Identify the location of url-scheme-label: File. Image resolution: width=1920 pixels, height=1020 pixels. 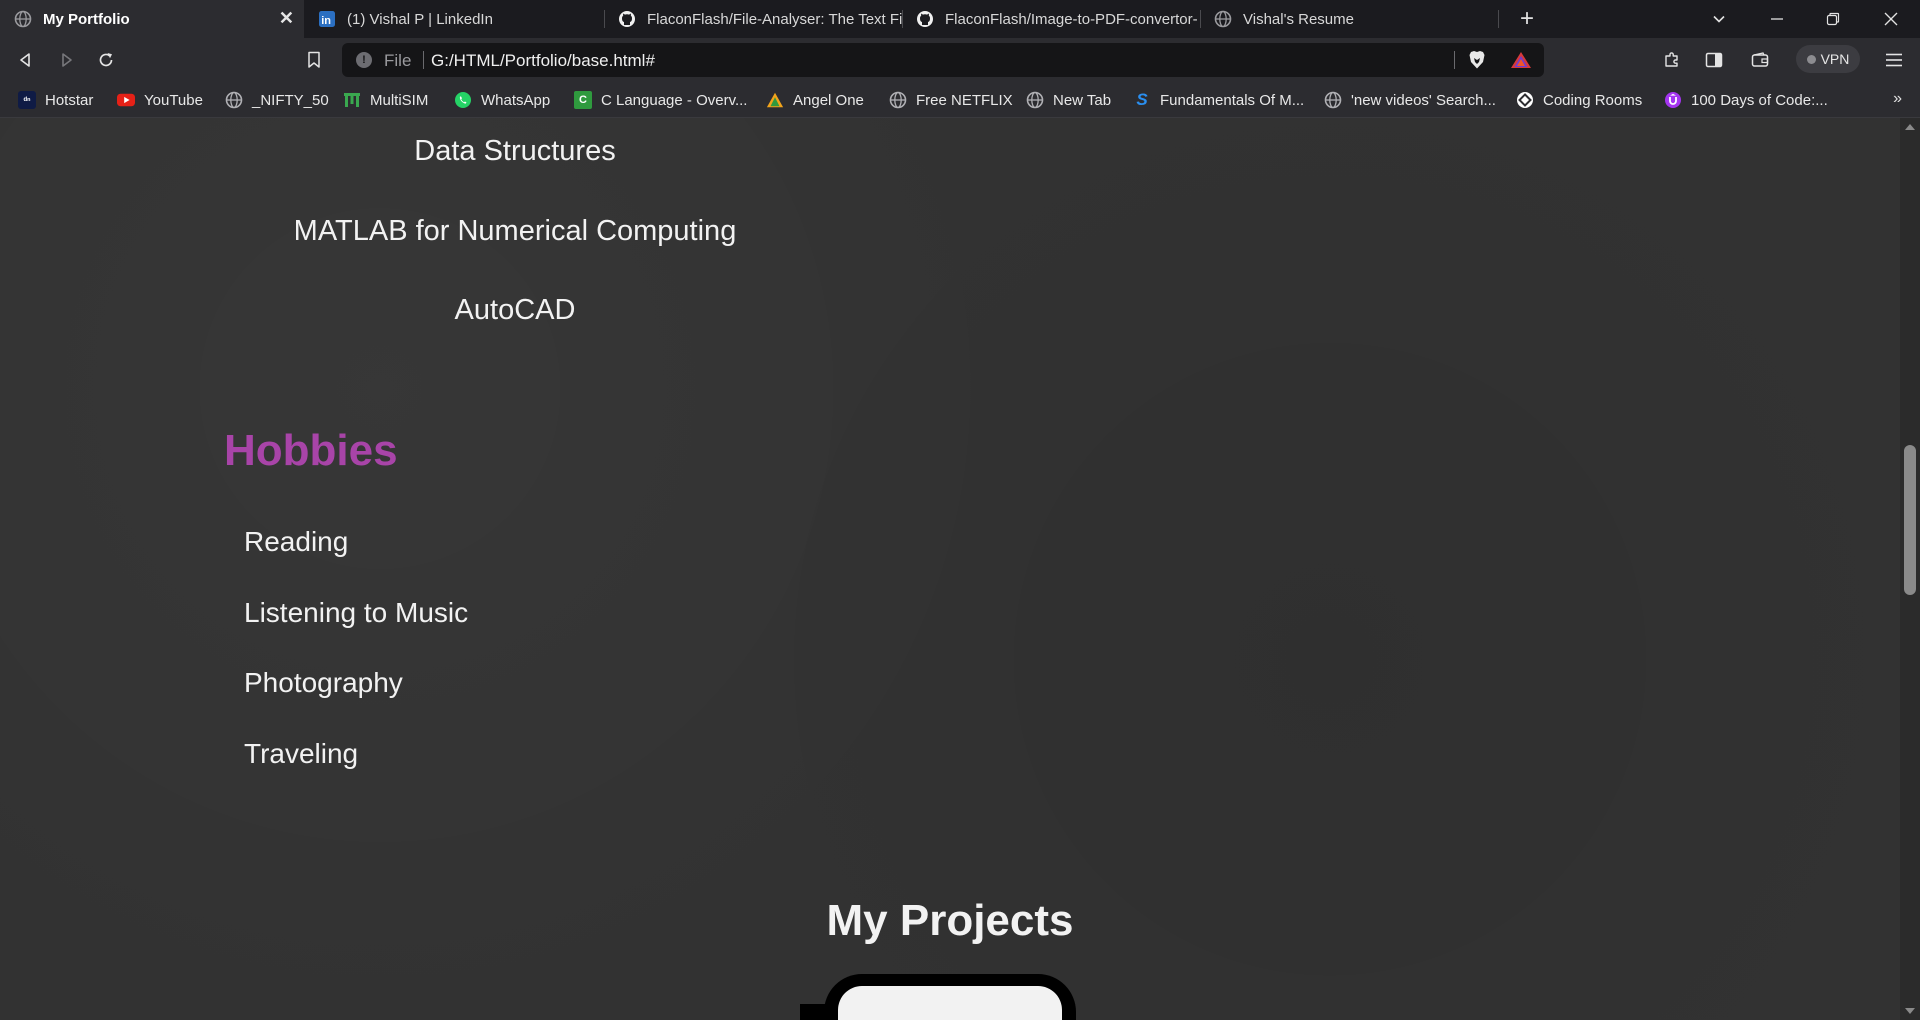
(398, 60).